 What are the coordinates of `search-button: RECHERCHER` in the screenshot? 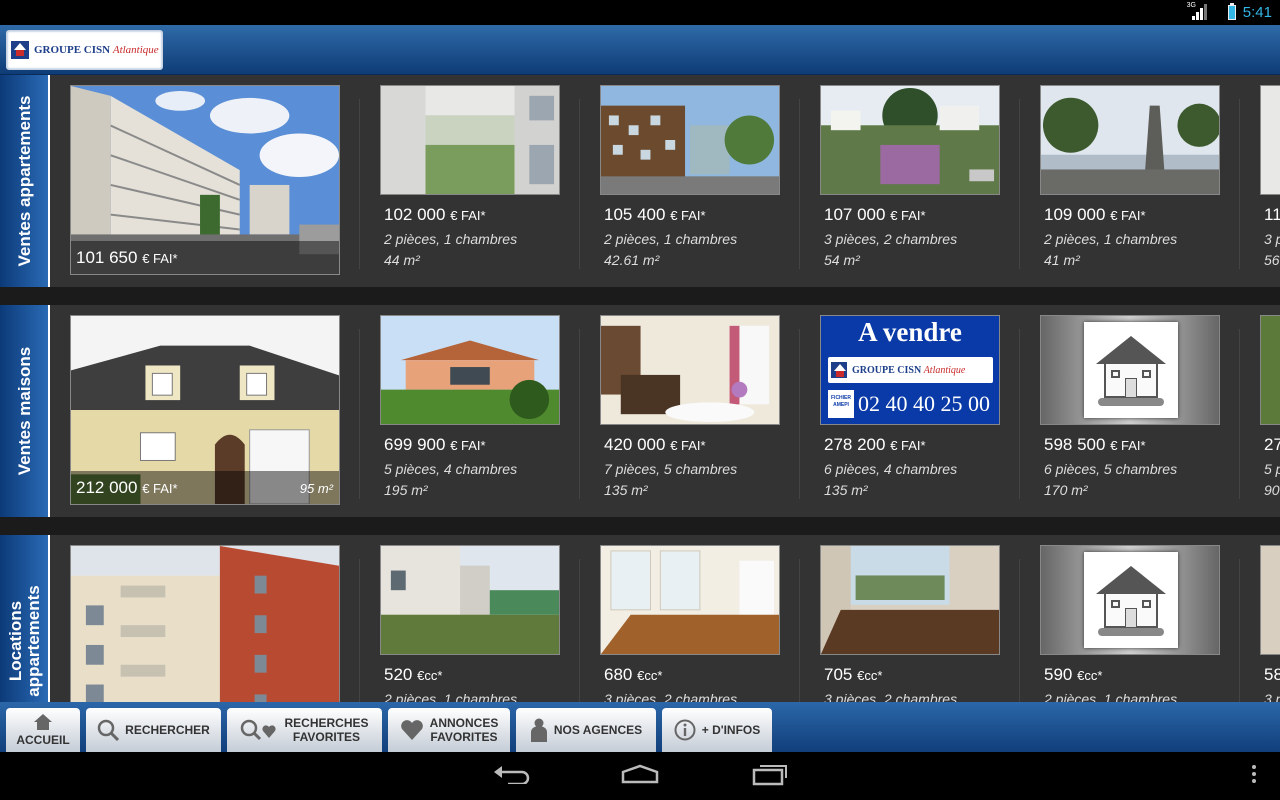 It's located at (153, 730).